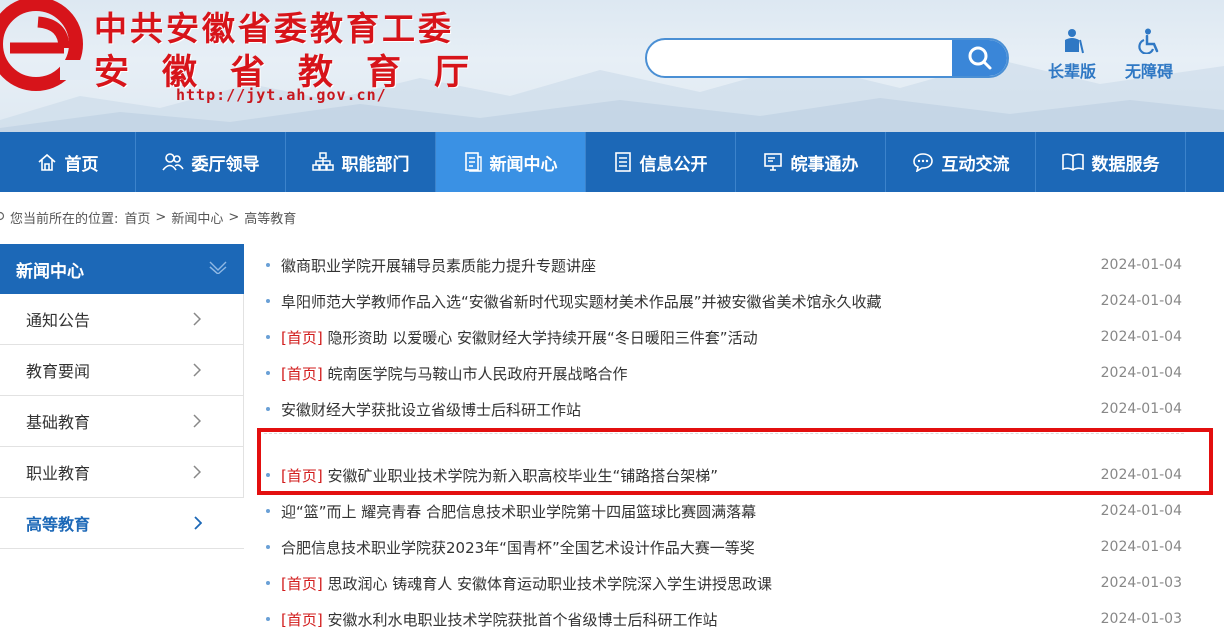 This screenshot has width=1224, height=641. I want to click on monitor-icon, so click(772, 162).